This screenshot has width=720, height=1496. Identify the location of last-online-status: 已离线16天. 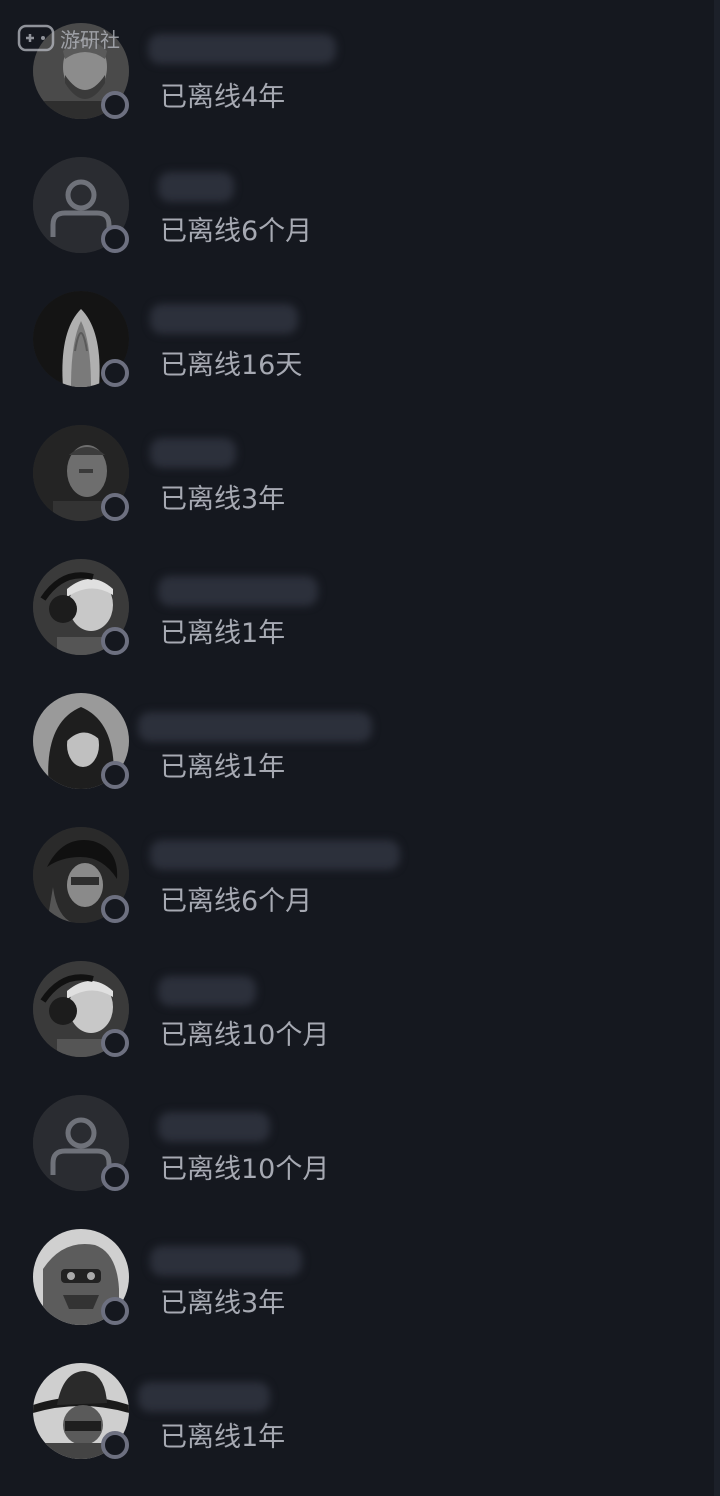
(231, 365).